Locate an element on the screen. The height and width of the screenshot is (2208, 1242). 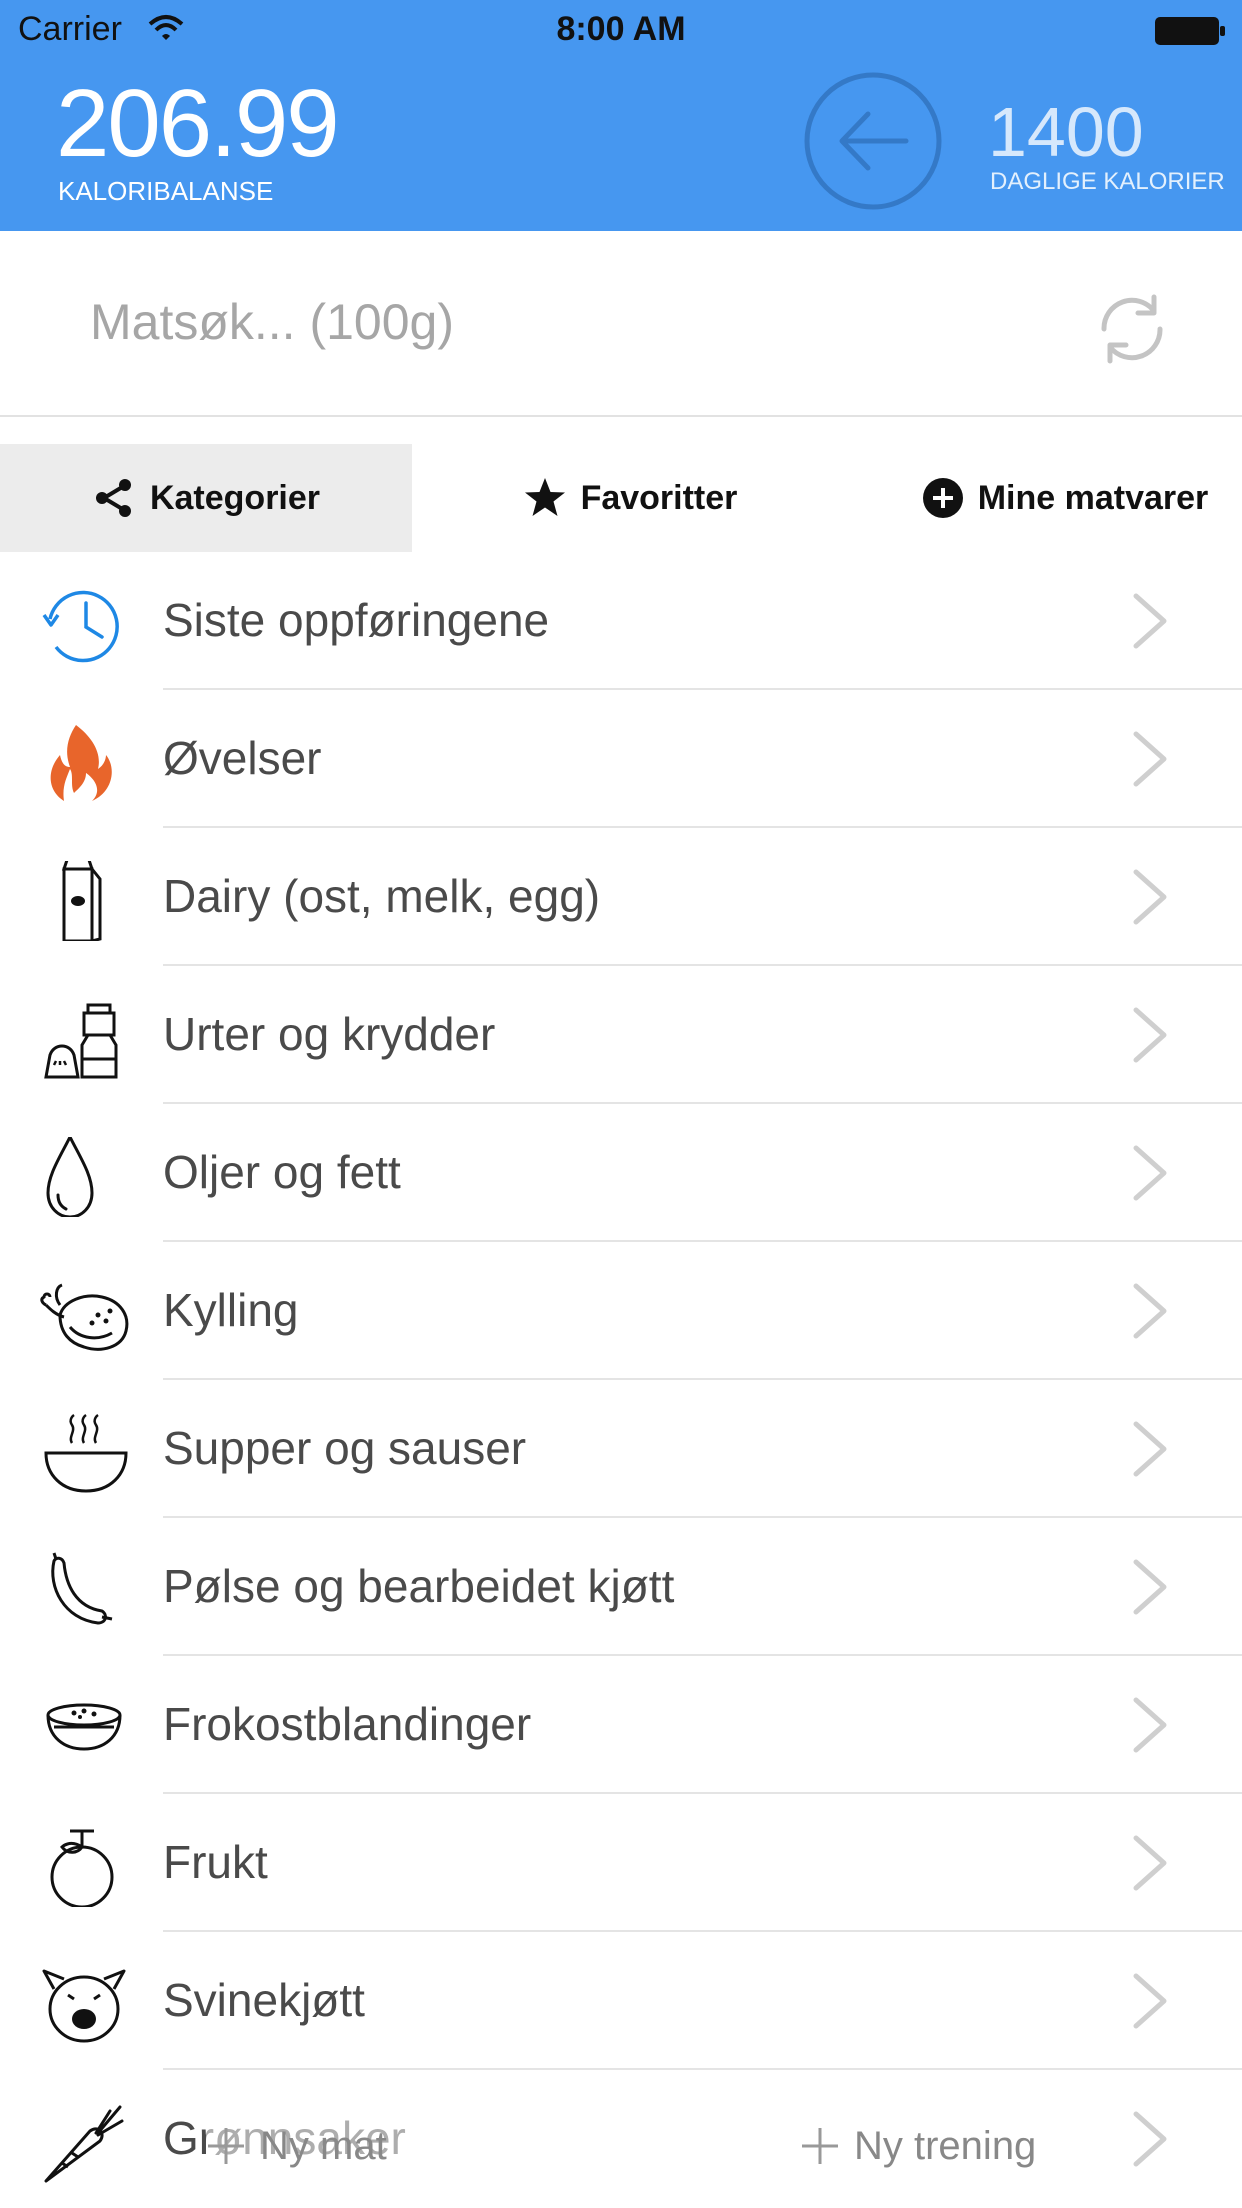
battery-icon is located at coordinates (1190, 31).